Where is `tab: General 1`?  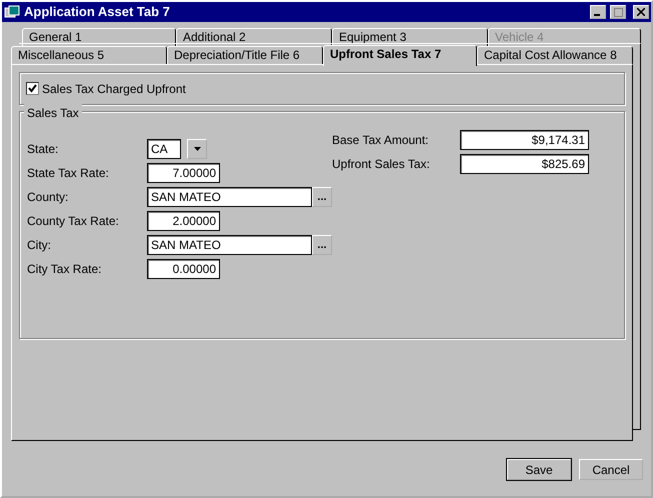
tab: General 1 is located at coordinates (99, 37).